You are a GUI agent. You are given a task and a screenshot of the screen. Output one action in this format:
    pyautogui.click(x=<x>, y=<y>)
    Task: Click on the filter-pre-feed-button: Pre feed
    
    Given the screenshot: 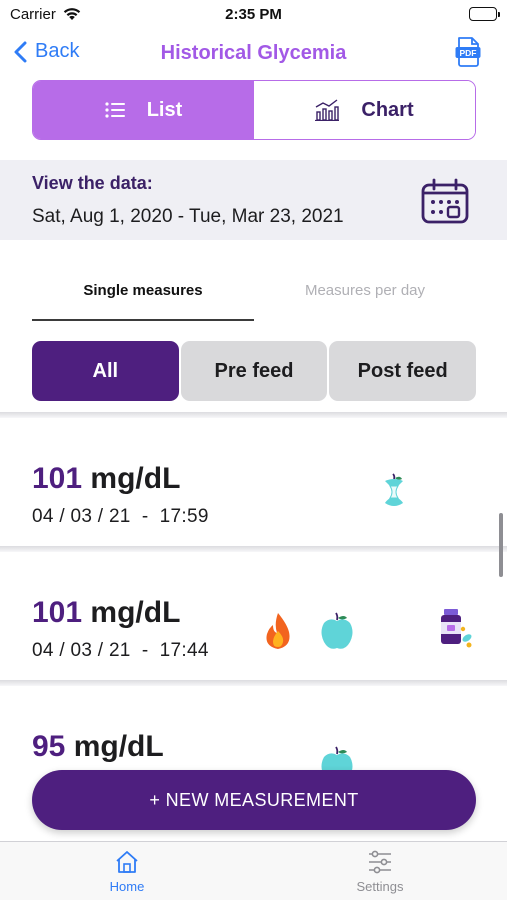 What is the action you would take?
    pyautogui.click(x=254, y=371)
    